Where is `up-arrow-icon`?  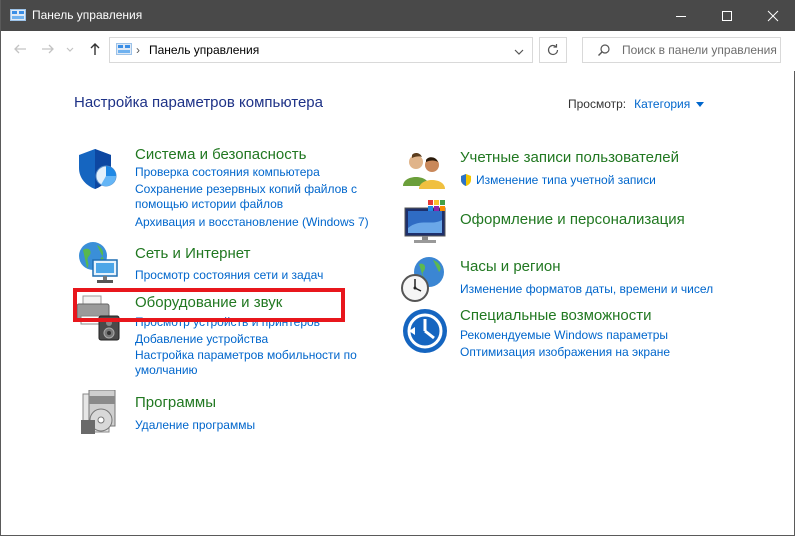
up-arrow-icon is located at coordinates (96, 50).